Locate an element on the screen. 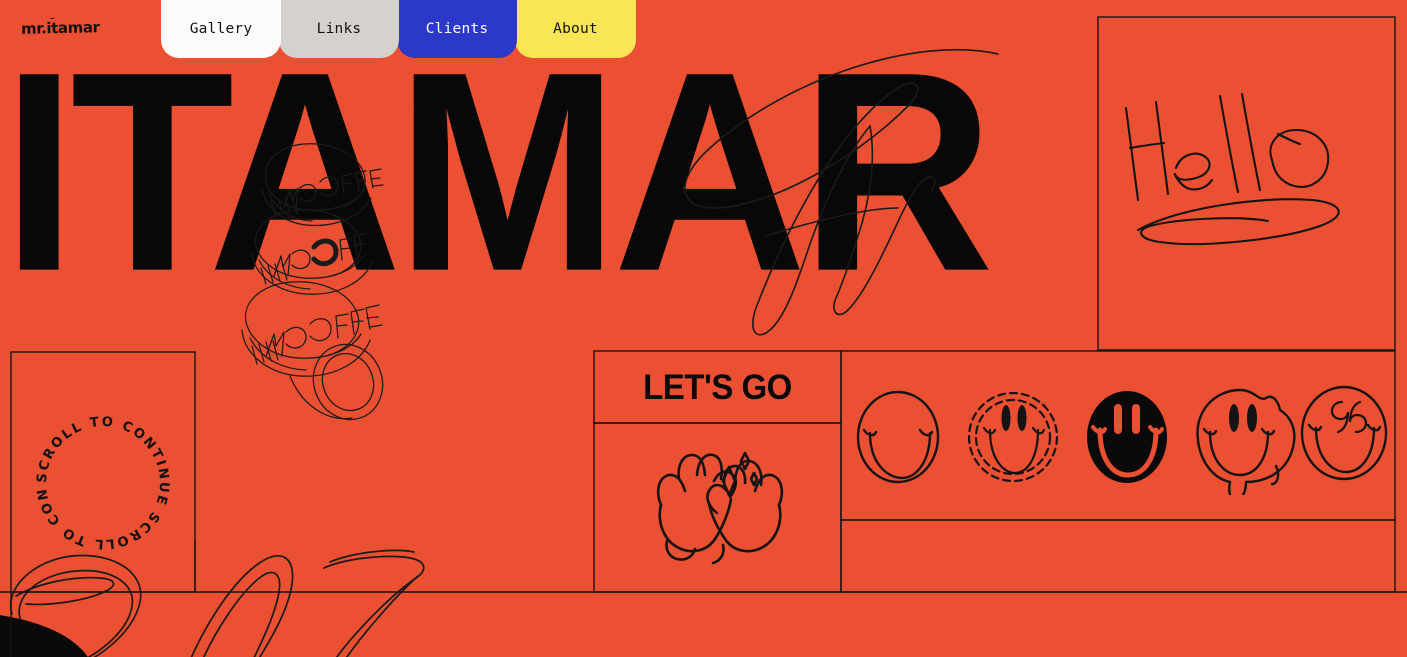  lets-go-label: LET'S GO is located at coordinates (717, 386).